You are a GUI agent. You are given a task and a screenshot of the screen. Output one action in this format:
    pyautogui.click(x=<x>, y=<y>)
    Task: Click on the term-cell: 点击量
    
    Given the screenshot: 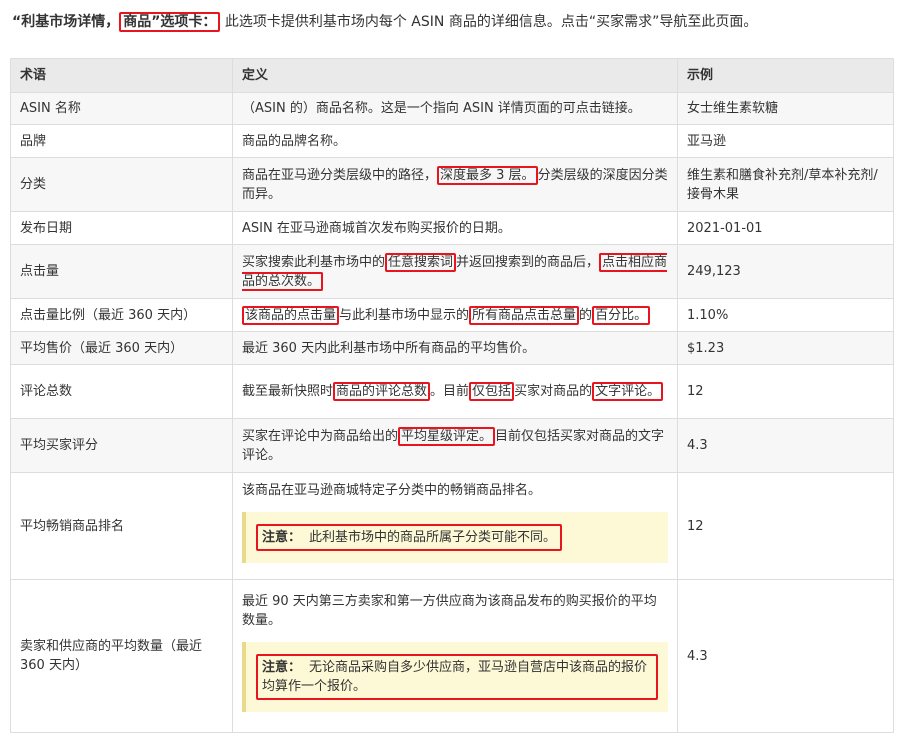 What is the action you would take?
    pyautogui.click(x=121, y=271)
    